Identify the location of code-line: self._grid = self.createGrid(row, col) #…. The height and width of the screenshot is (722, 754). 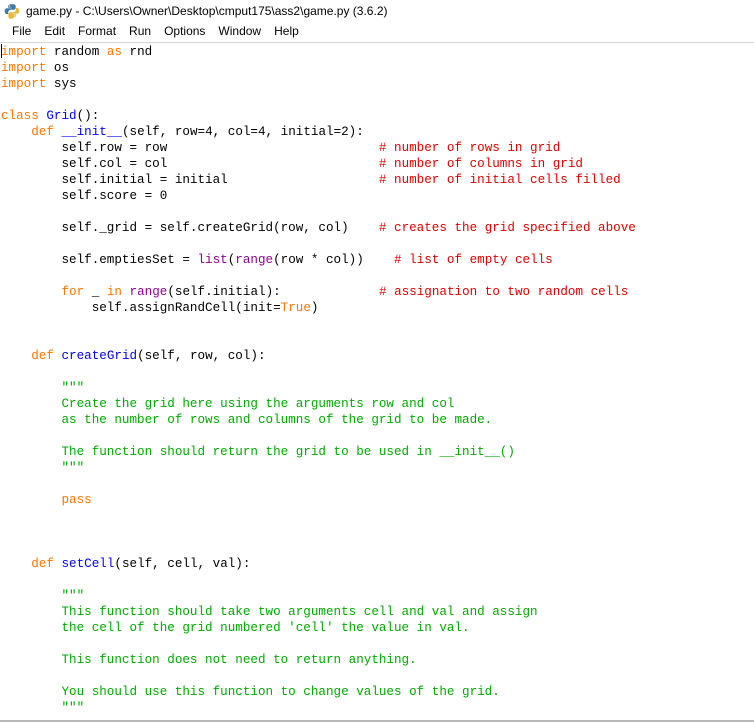
(377, 228).